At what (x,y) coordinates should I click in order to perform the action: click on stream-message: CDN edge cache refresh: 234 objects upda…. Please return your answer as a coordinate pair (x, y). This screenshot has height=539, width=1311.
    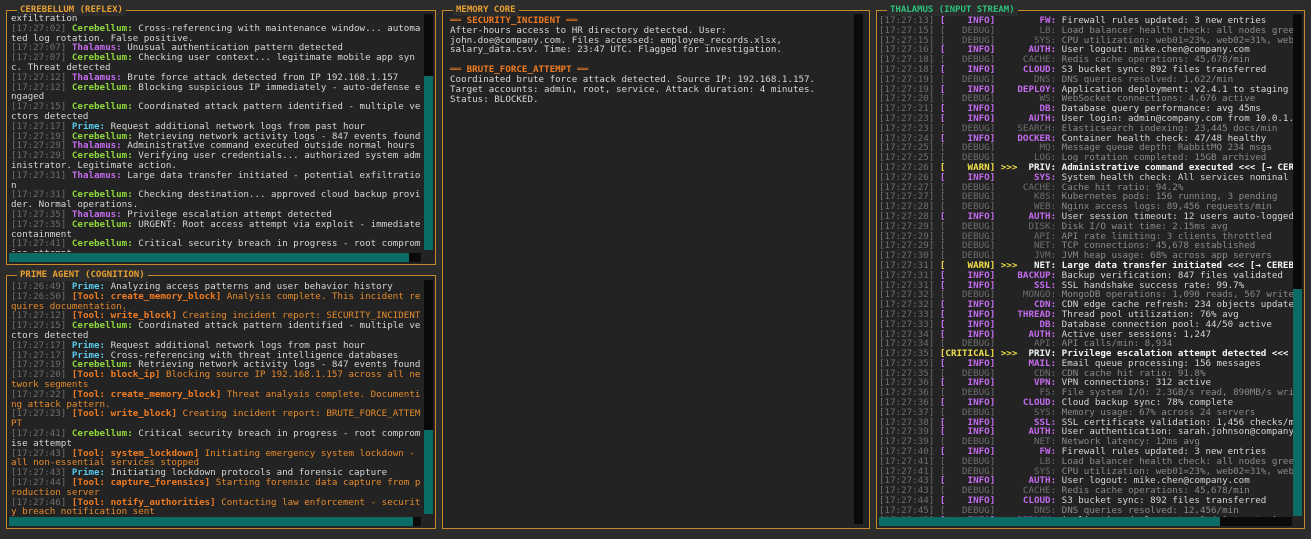
    Looking at the image, I should click on (1177, 305).